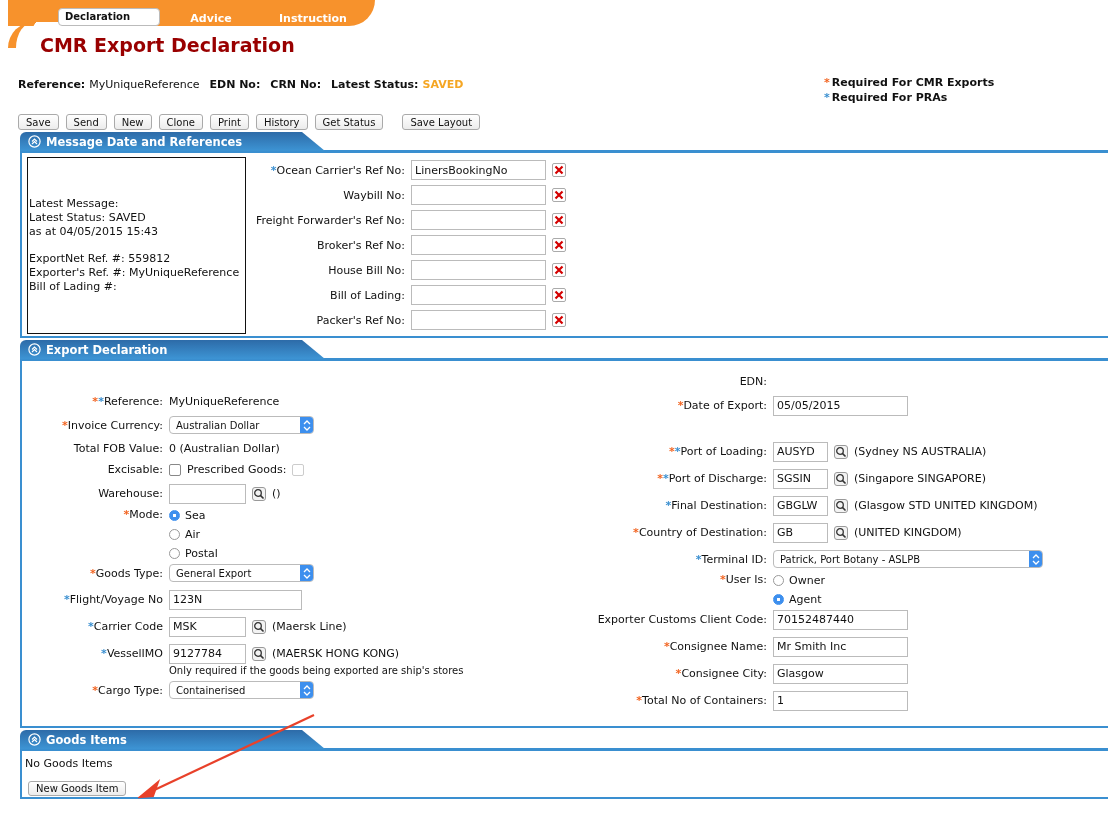 This screenshot has height=816, width=1108. What do you see at coordinates (195, 515) in the screenshot?
I see `radio-label: Sea` at bounding box center [195, 515].